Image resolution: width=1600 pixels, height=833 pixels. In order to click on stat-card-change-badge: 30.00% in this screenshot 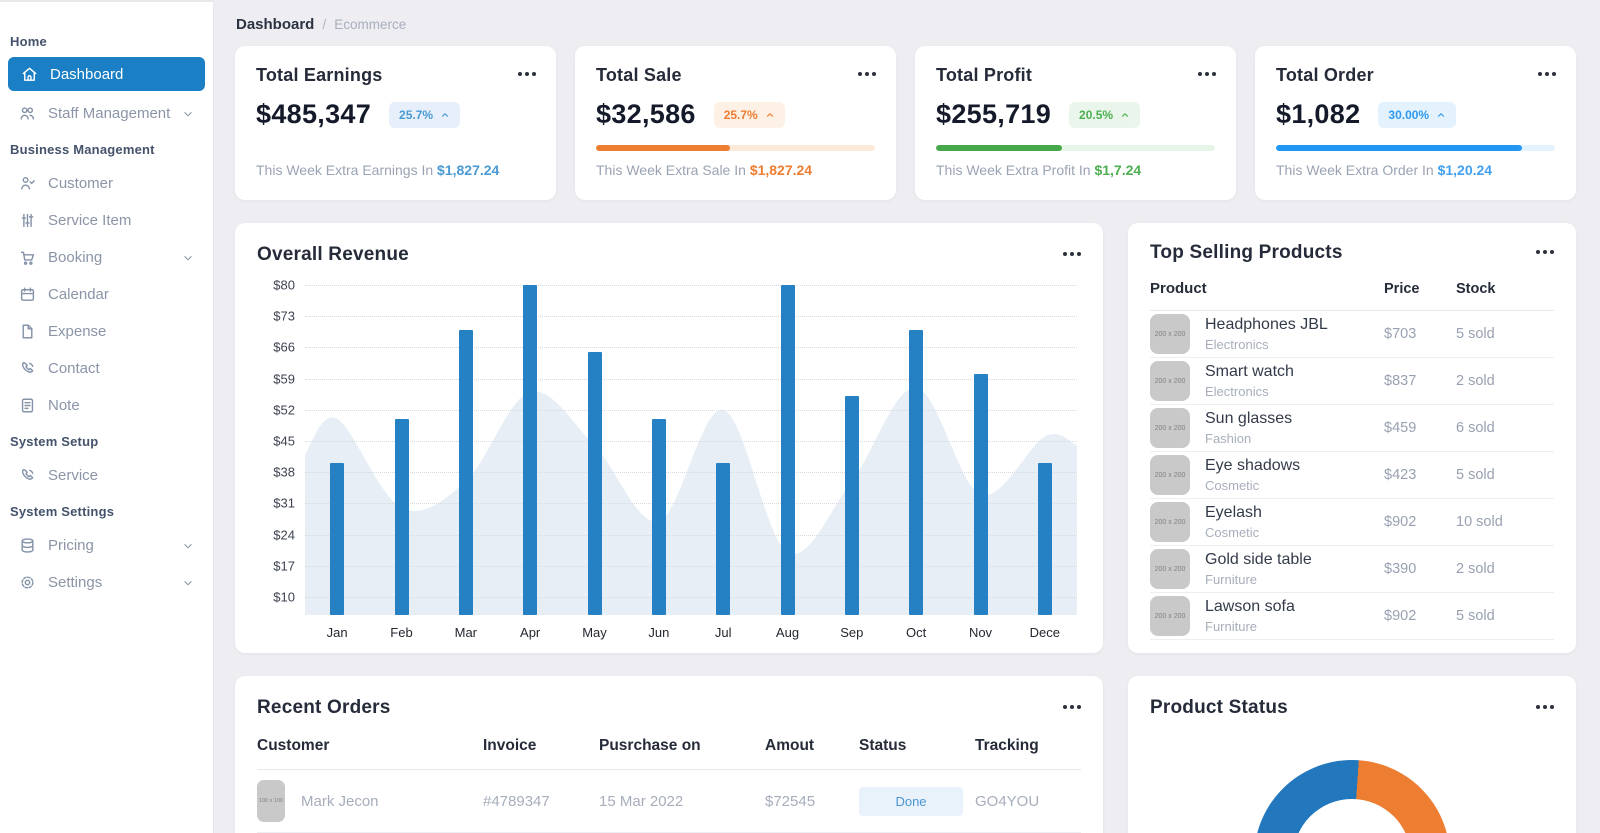, I will do `click(1417, 114)`.